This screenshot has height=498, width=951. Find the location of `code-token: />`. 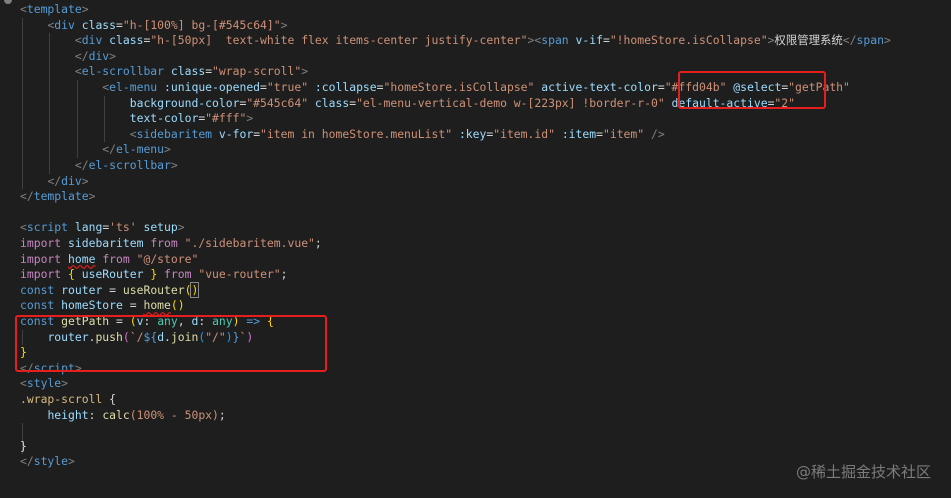

code-token: /> is located at coordinates (654, 133).